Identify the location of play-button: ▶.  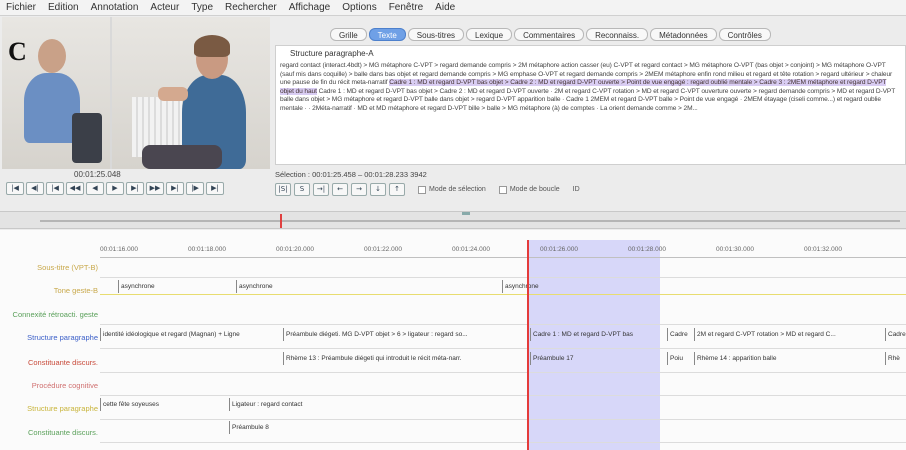
(115, 188).